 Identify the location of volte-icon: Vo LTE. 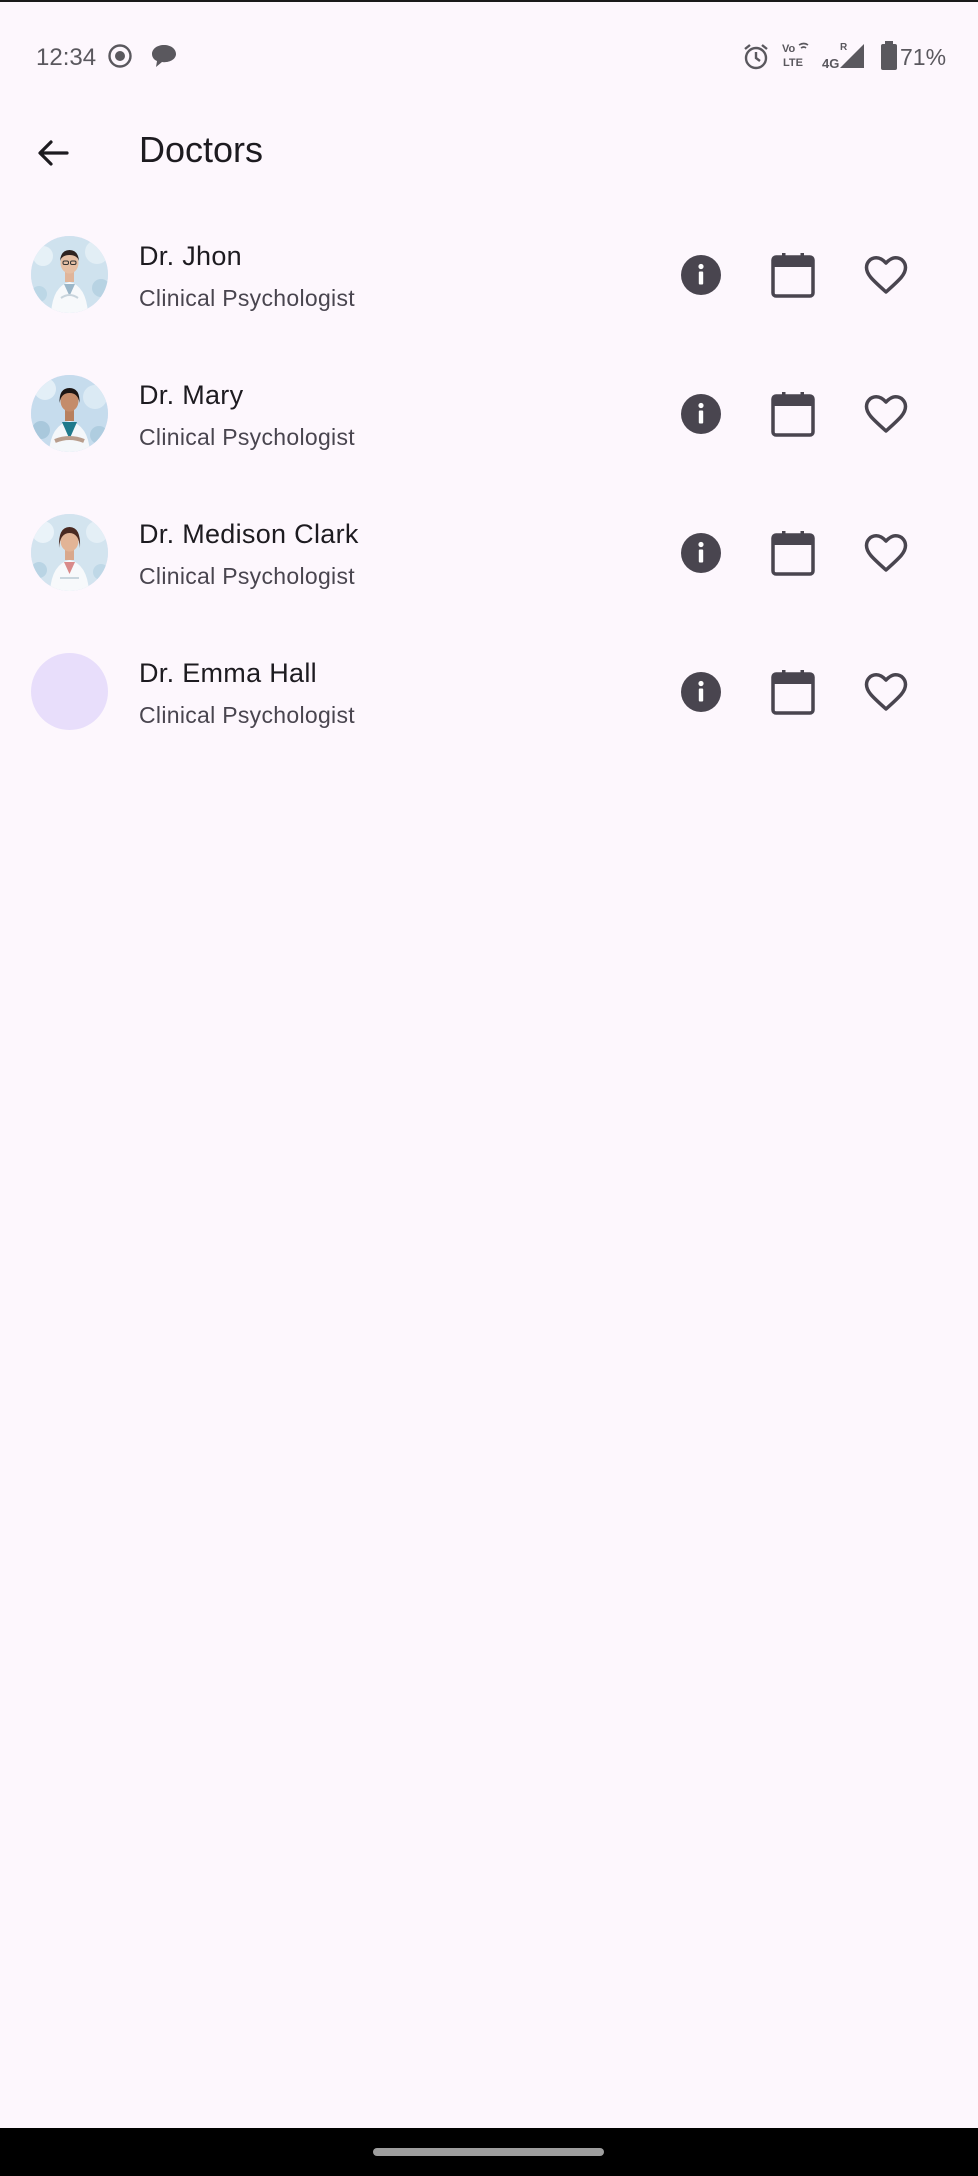
(796, 57).